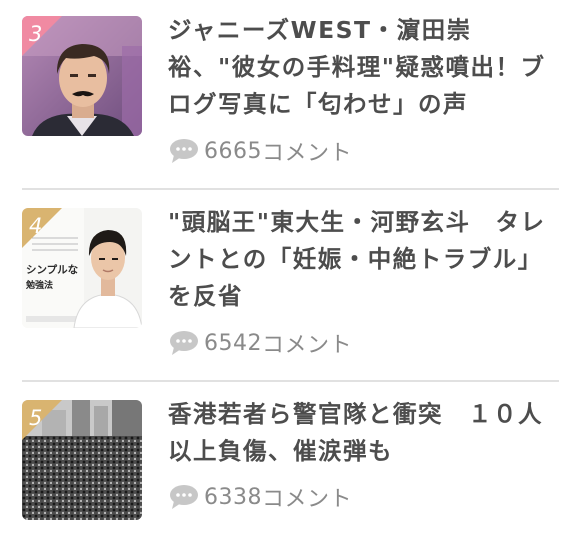  Describe the element at coordinates (233, 151) in the screenshot. I see `comment-count-value: 6665` at that location.